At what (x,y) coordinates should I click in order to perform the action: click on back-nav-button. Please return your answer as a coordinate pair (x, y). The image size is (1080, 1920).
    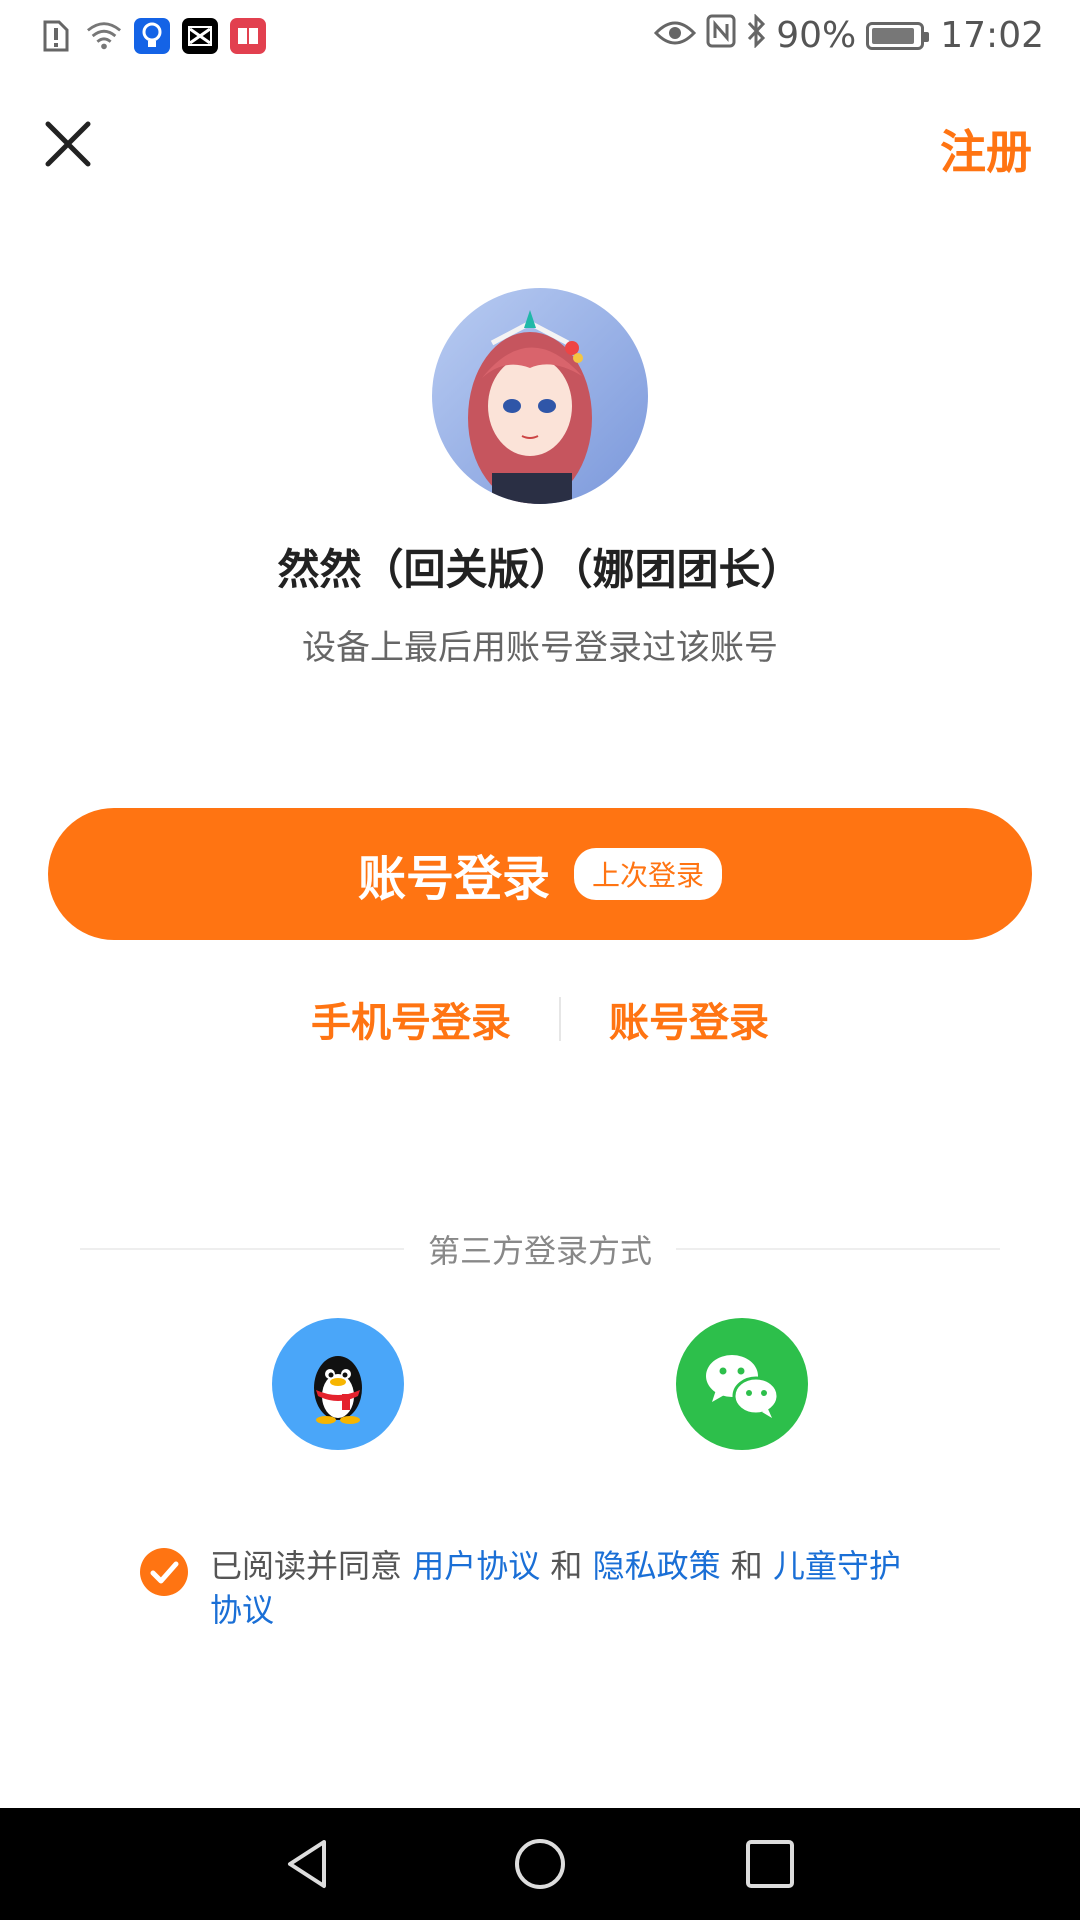
    Looking at the image, I should click on (308, 1864).